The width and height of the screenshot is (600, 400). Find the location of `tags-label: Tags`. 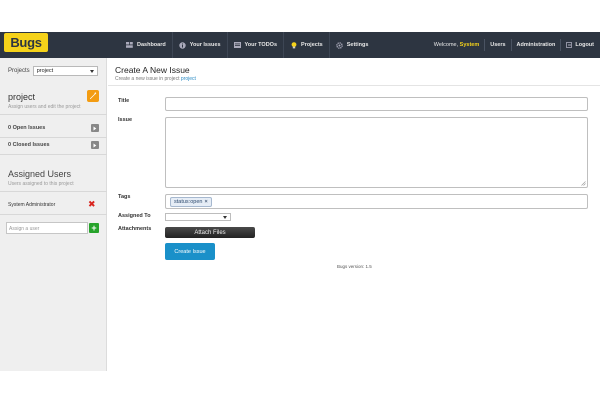

tags-label: Tags is located at coordinates (124, 197).